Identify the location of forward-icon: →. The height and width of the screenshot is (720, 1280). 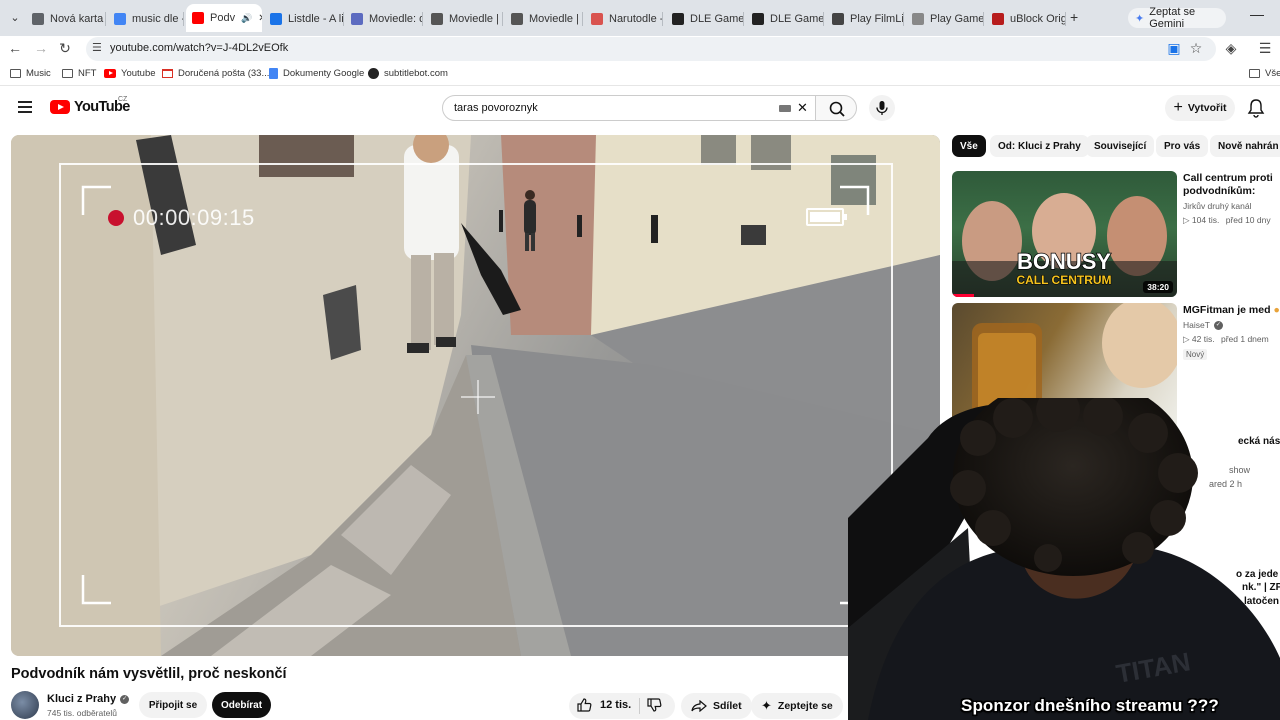
(41, 48).